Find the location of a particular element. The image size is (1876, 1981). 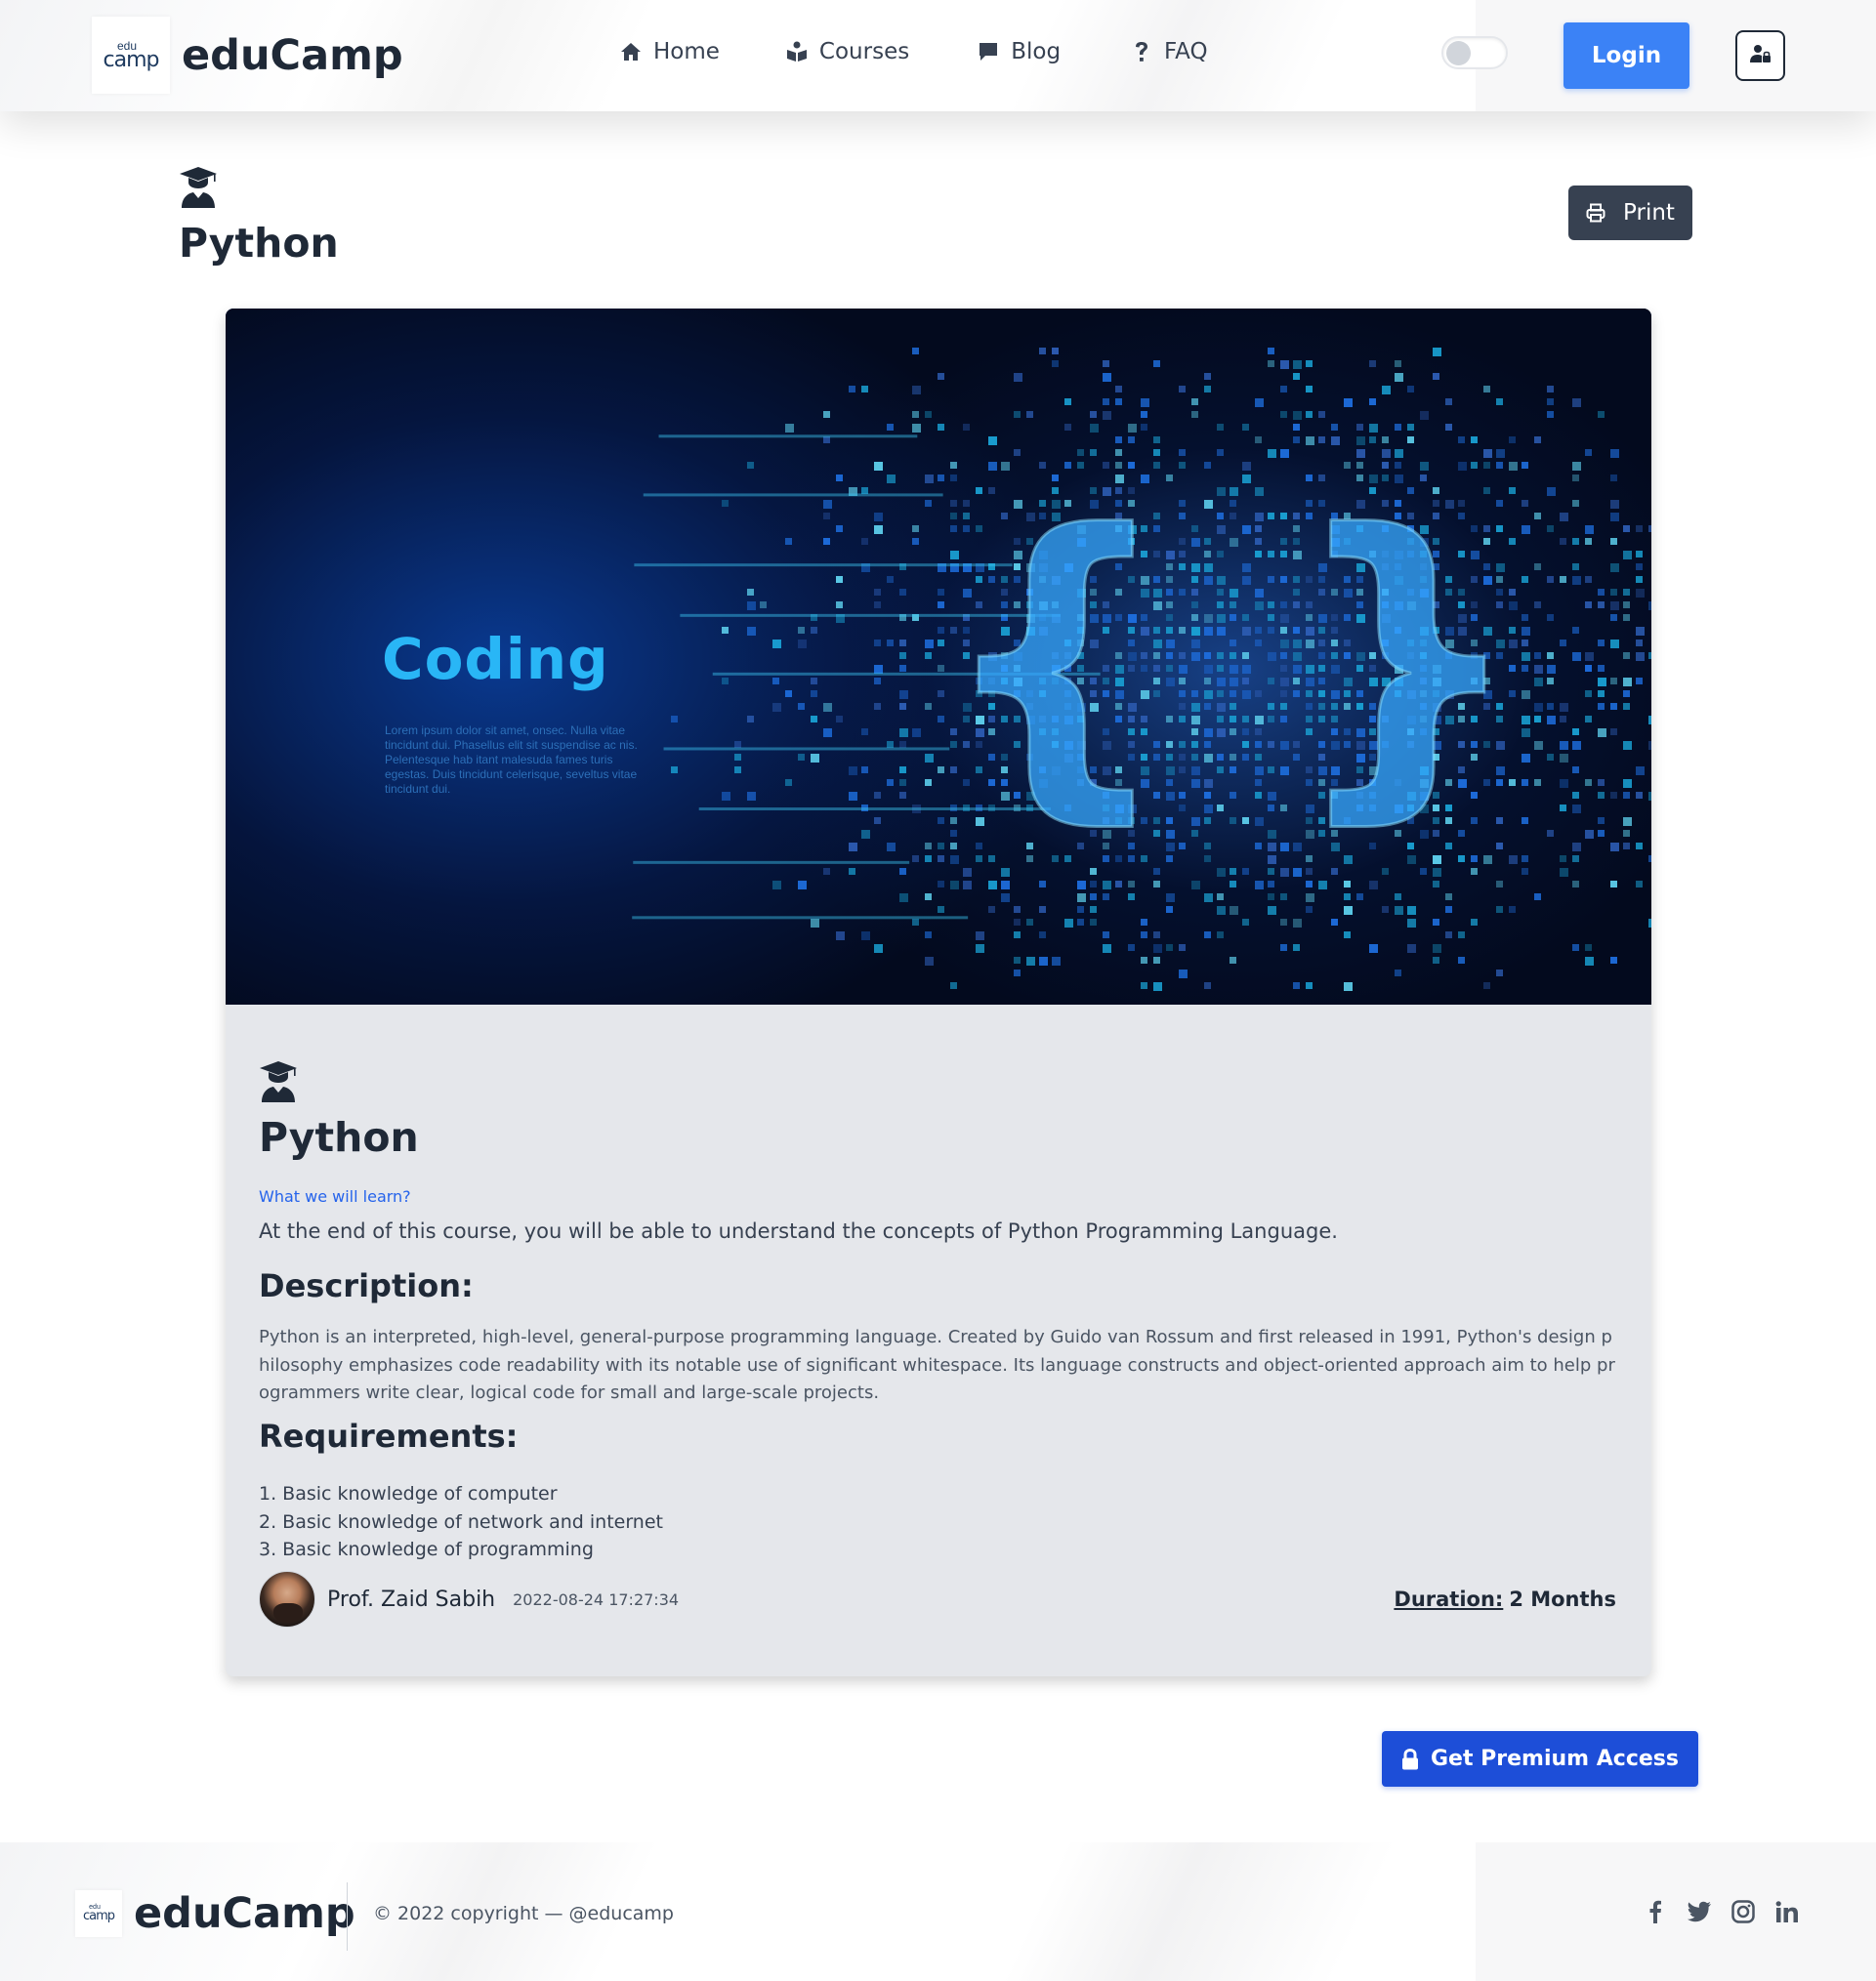

footer-logo: edu camp is located at coordinates (98, 1913).